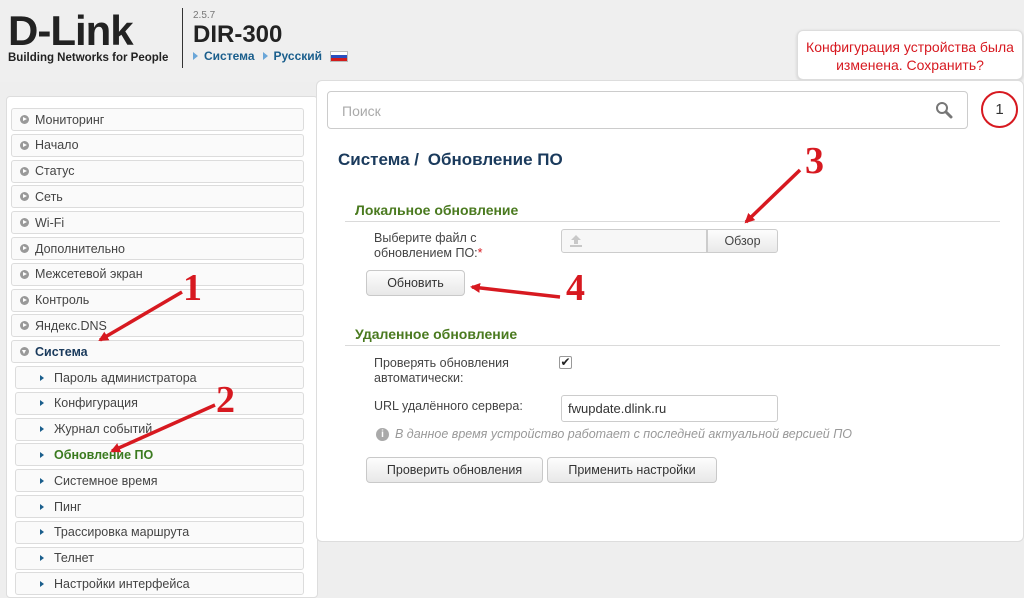 The image size is (1024, 598). Describe the element at coordinates (814, 161) in the screenshot. I see `annotation-3: 3` at that location.